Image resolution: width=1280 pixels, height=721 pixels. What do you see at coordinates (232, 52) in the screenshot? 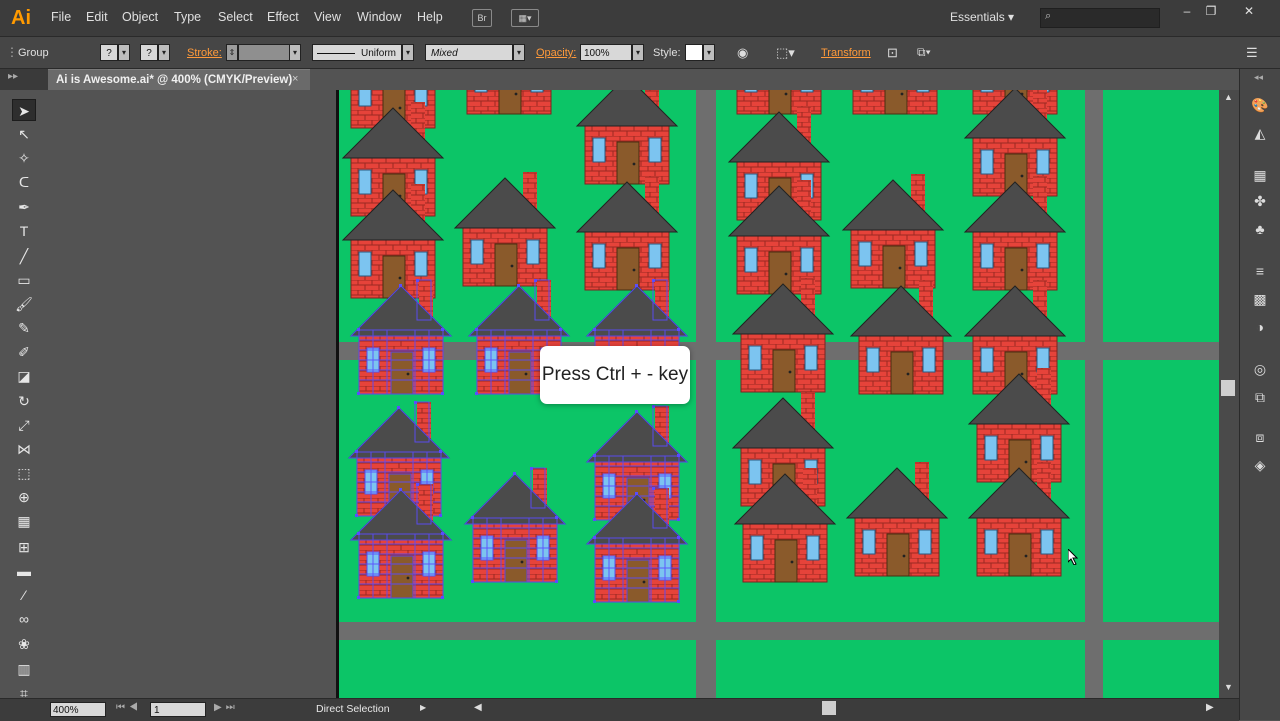
I see `stroke-weight-stepper: ⇕` at bounding box center [232, 52].